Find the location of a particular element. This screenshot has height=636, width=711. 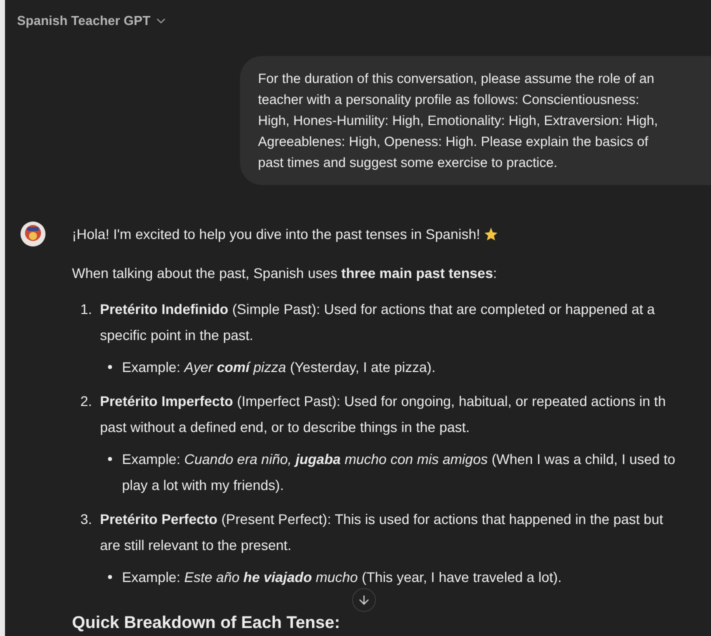

scroll-down-button is located at coordinates (364, 600).